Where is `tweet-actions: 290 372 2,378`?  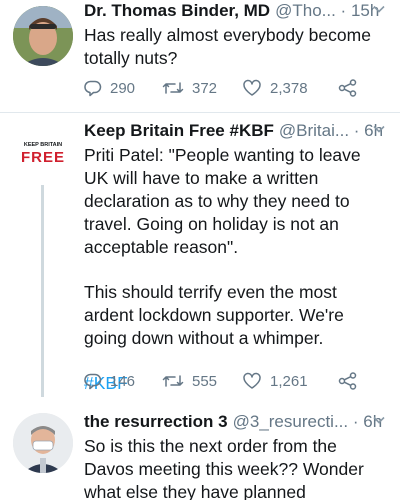
tweet-actions: 290 372 2,378 is located at coordinates (221, 88).